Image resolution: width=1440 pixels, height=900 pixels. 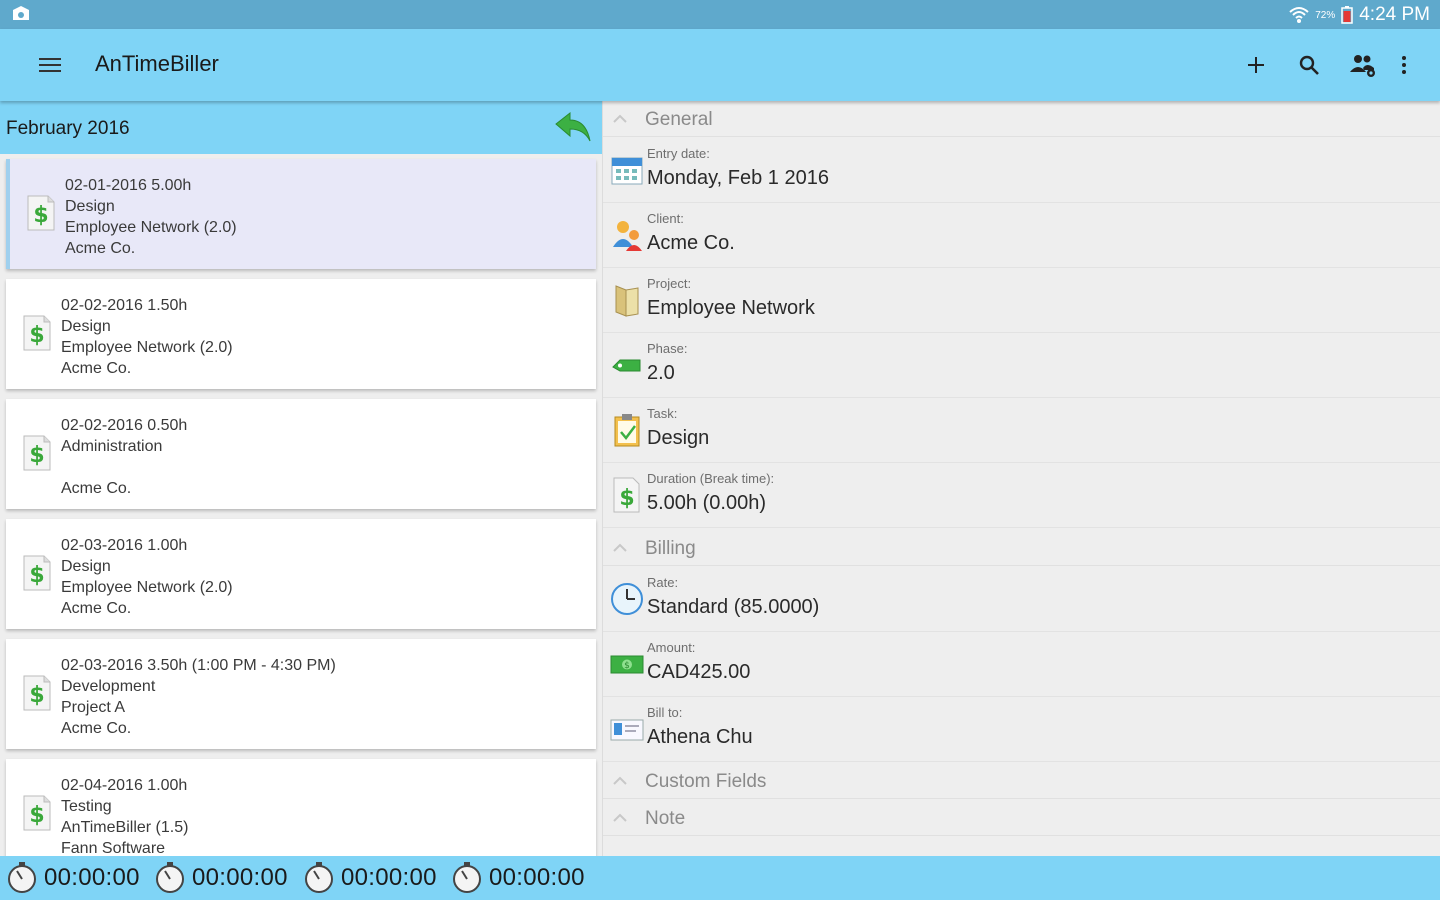 What do you see at coordinates (691, 243) in the screenshot?
I see `field-value: Acme Co.` at bounding box center [691, 243].